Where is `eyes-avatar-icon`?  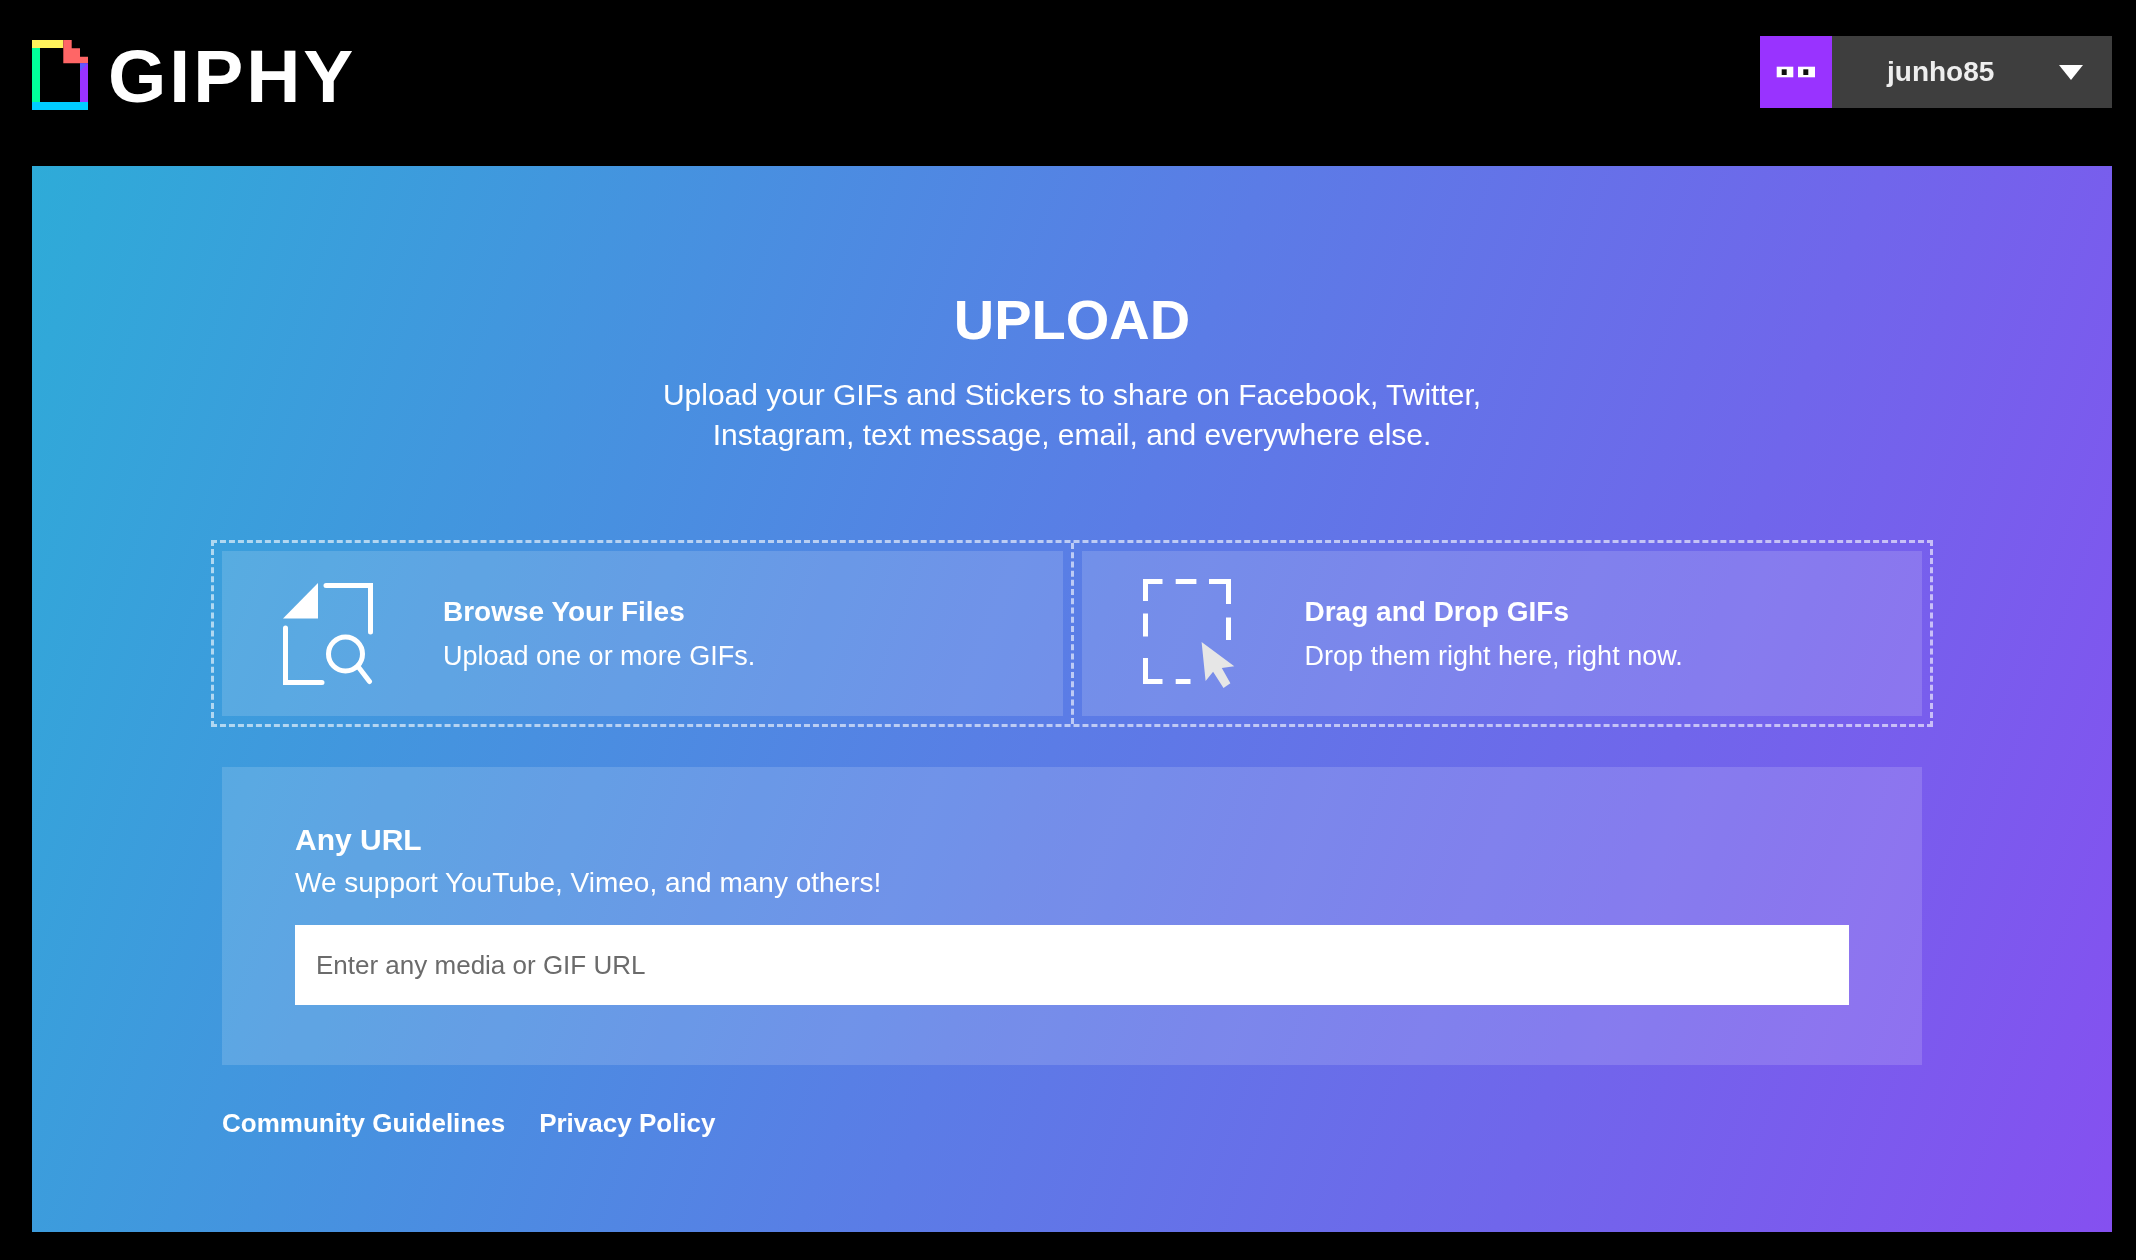 eyes-avatar-icon is located at coordinates (1796, 72).